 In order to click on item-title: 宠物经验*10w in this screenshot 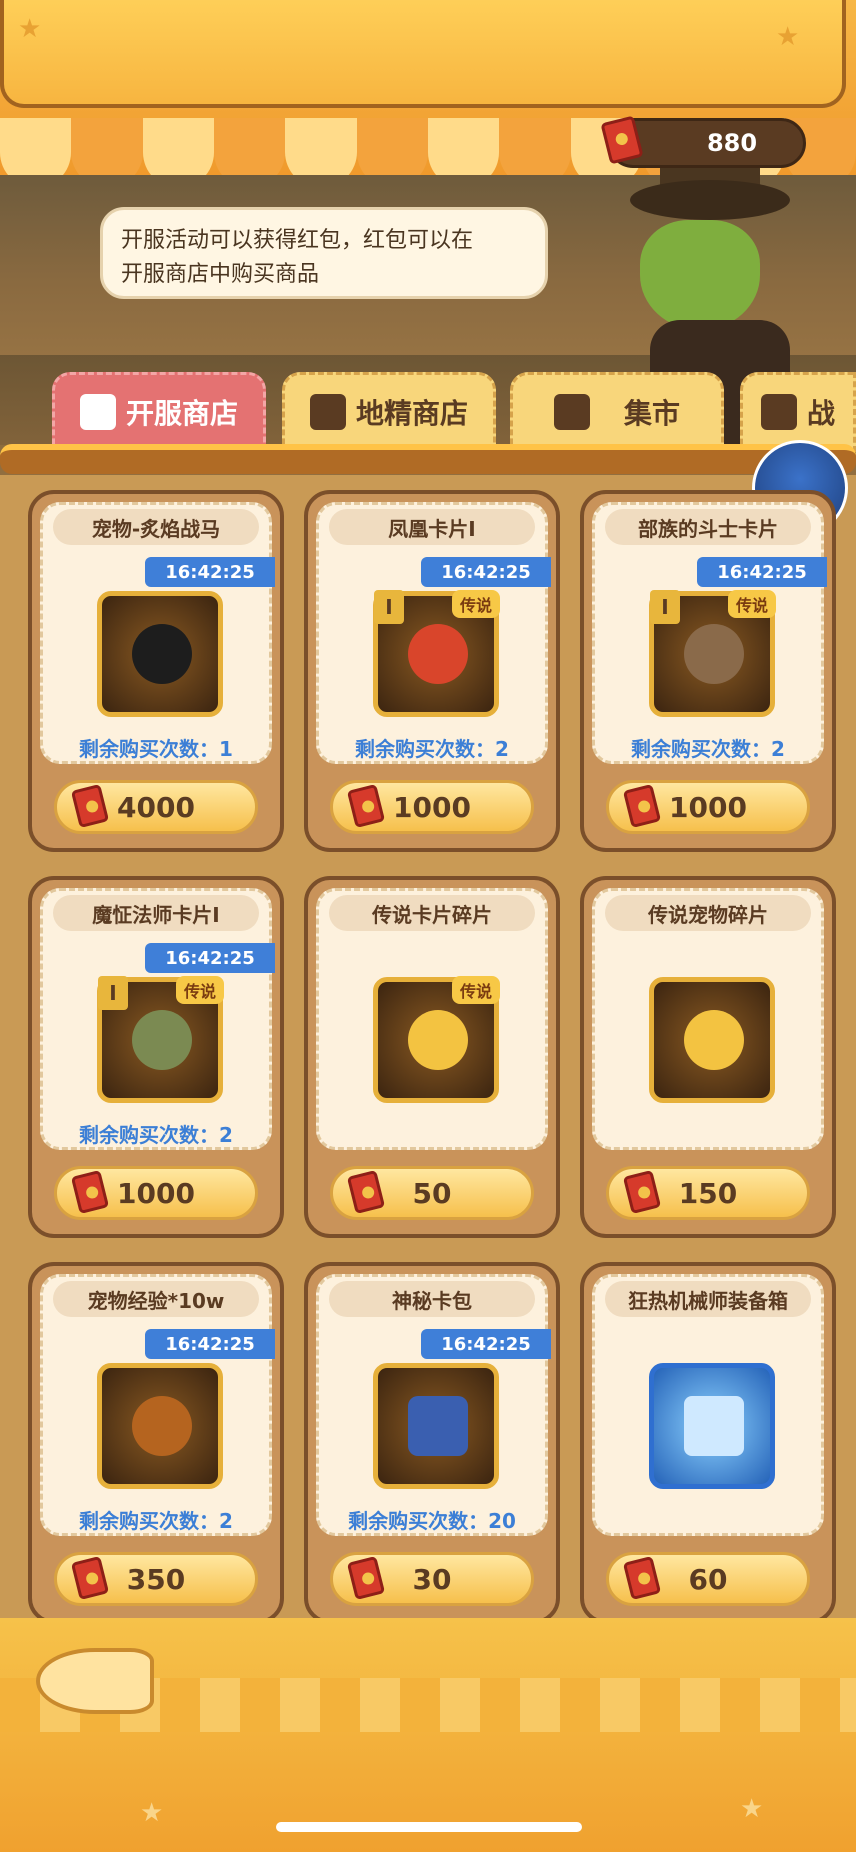, I will do `click(156, 1299)`.